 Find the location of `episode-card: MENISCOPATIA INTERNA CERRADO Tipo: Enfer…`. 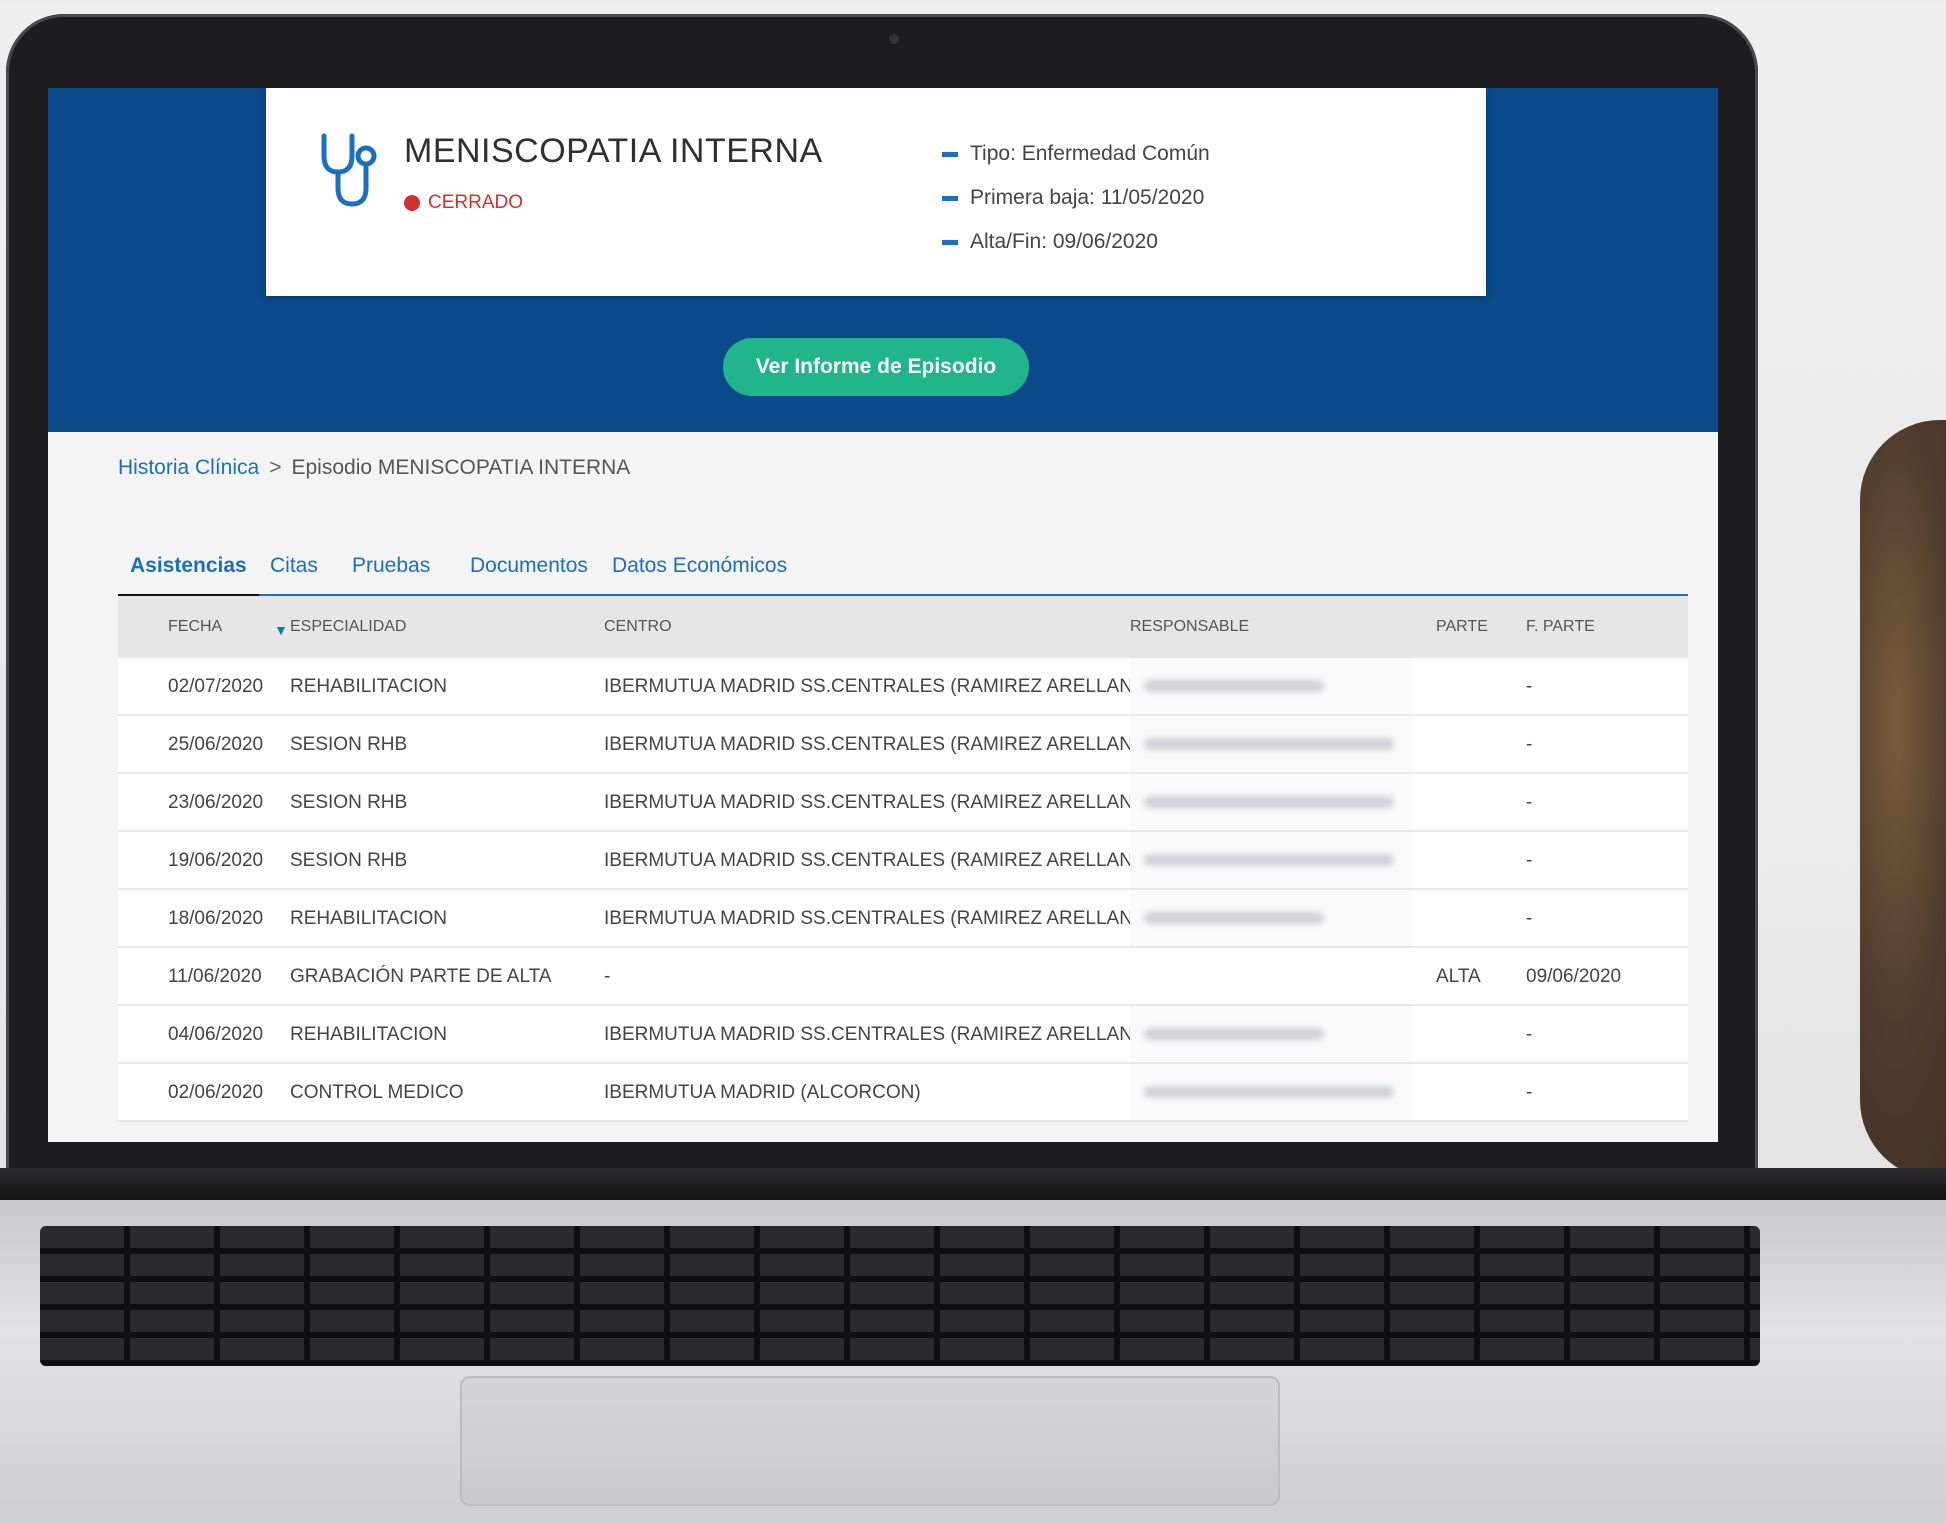

episode-card: MENISCOPATIA INTERNA CERRADO Tipo: Enfer… is located at coordinates (876, 192).